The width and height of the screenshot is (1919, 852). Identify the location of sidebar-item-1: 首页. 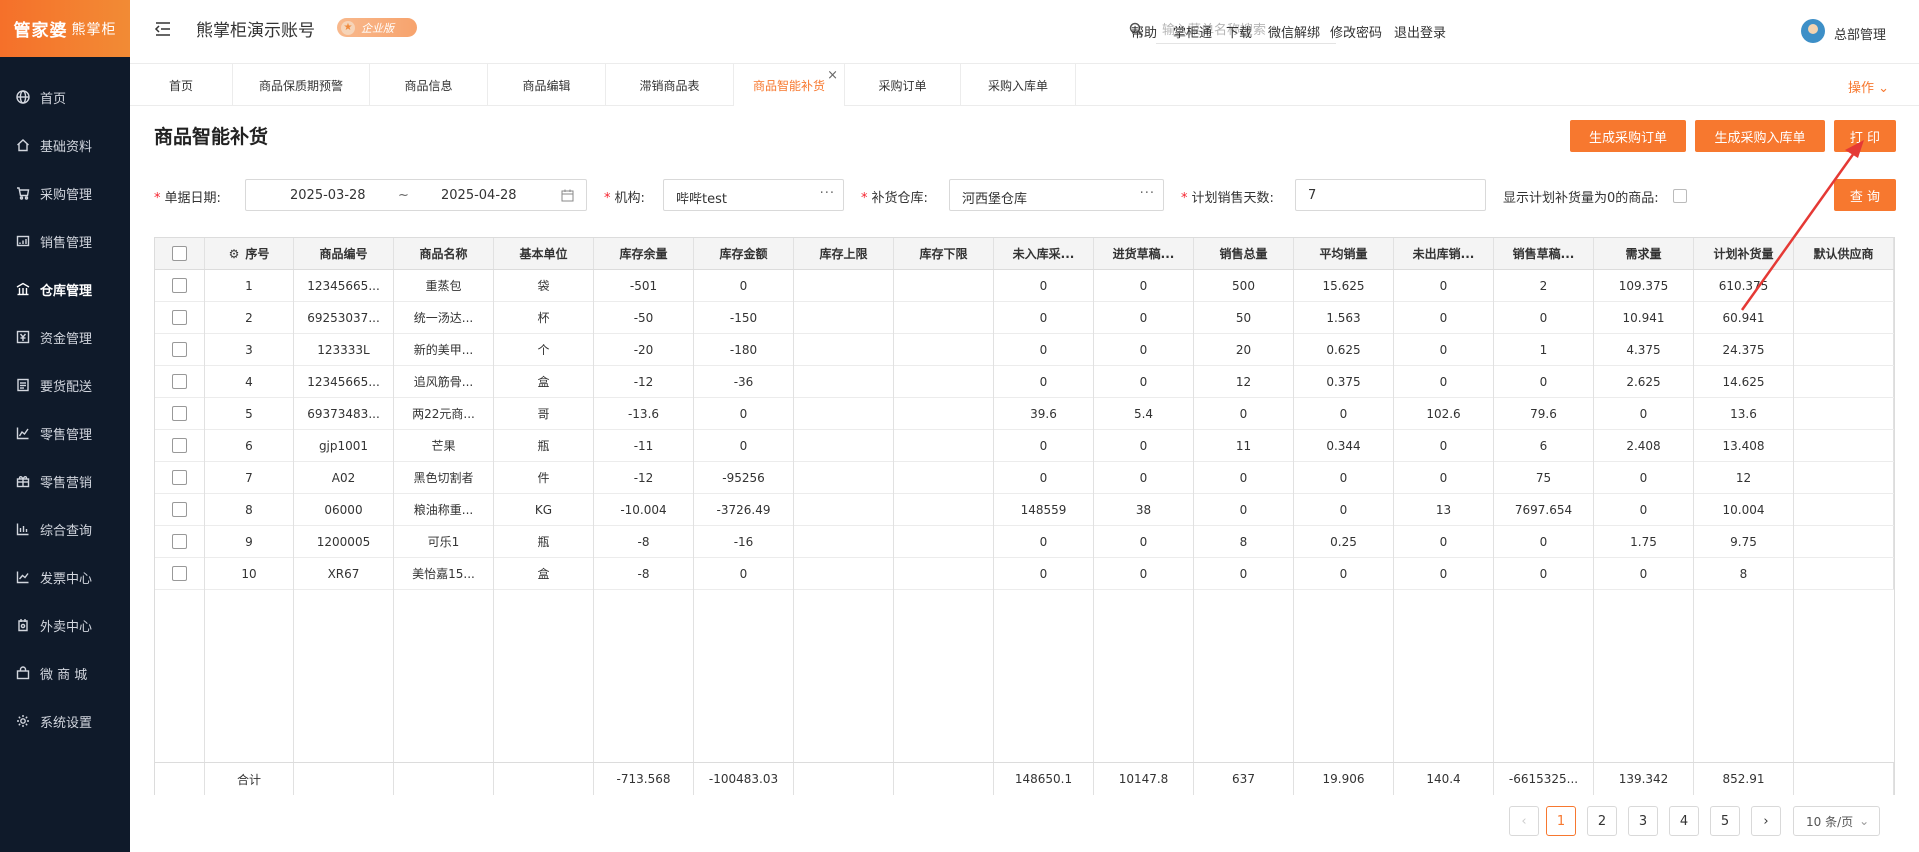
(65, 97).